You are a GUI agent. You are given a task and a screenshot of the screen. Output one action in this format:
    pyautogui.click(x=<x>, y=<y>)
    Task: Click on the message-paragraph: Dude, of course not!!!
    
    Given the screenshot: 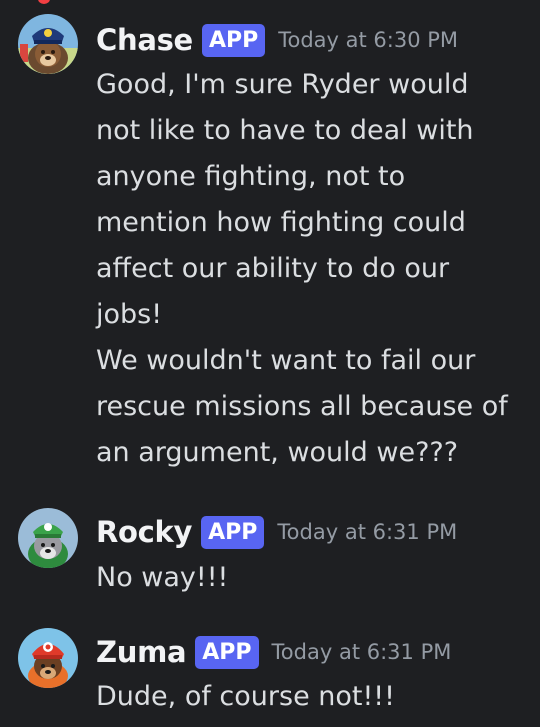 What is the action you would take?
    pyautogui.click(x=245, y=696)
    